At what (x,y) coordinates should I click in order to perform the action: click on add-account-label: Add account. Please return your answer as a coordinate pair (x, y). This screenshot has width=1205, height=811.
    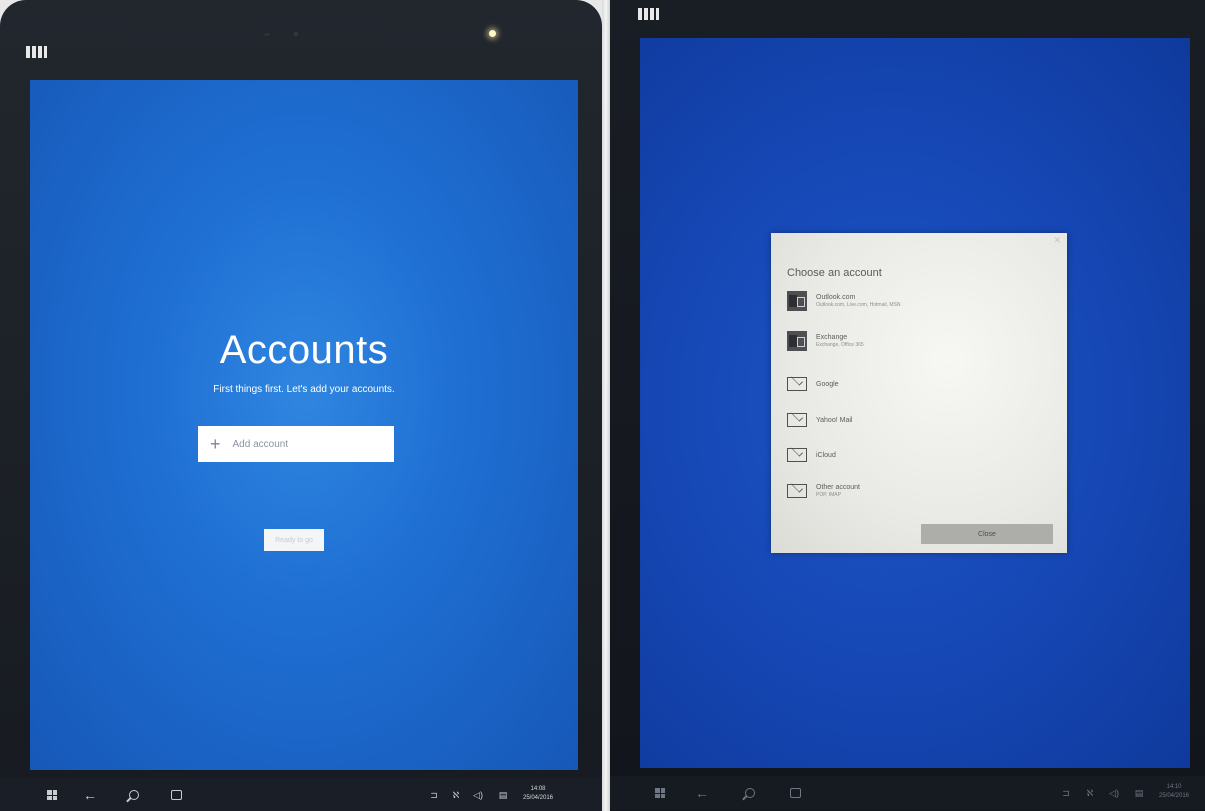
    Looking at the image, I should click on (260, 444).